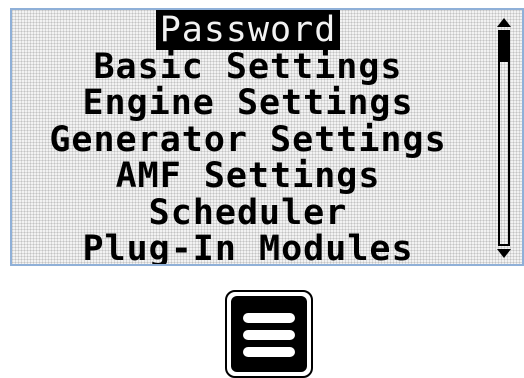 Image resolution: width=524 pixels, height=378 pixels. I want to click on menu-item-label: Generator Settings, so click(248, 139).